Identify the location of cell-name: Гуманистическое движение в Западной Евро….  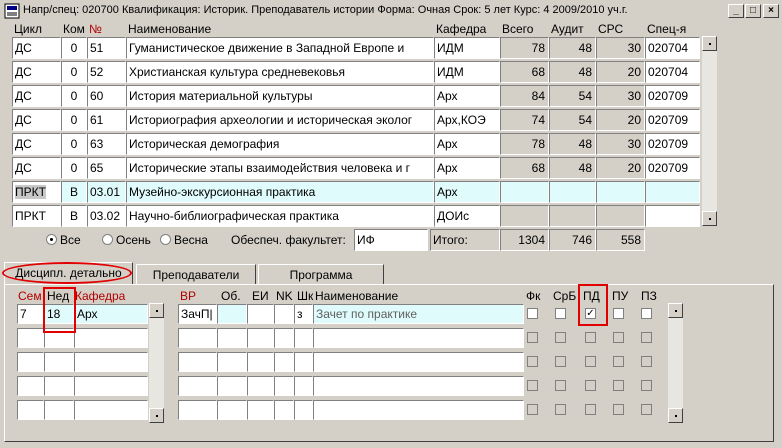
(280, 48).